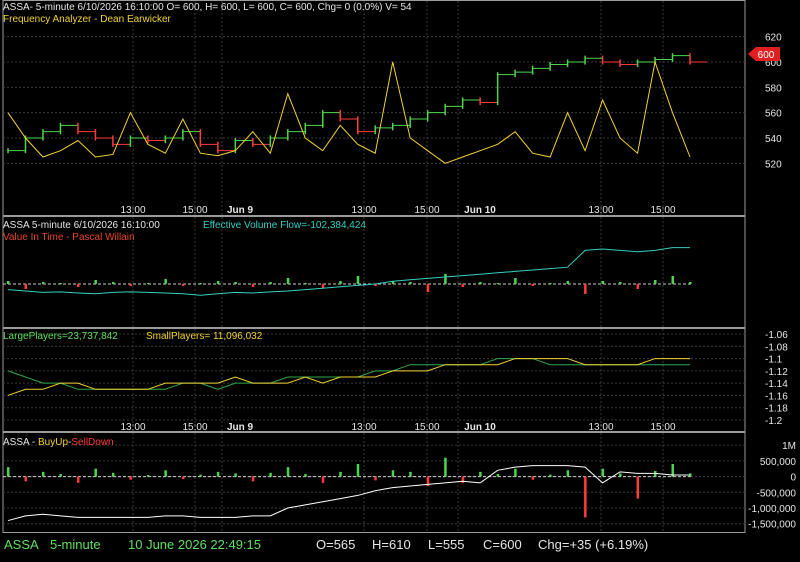 The image size is (800, 562). What do you see at coordinates (348, 493) in the screenshot?
I see `buyup-cumulative-line` at bounding box center [348, 493].